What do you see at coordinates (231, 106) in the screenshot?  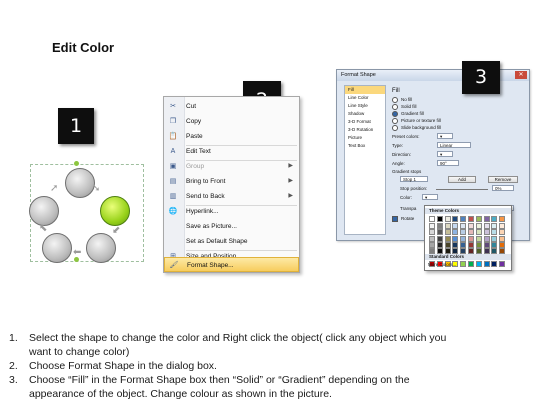 I see `menu-item-cut: ✂ Cut` at bounding box center [231, 106].